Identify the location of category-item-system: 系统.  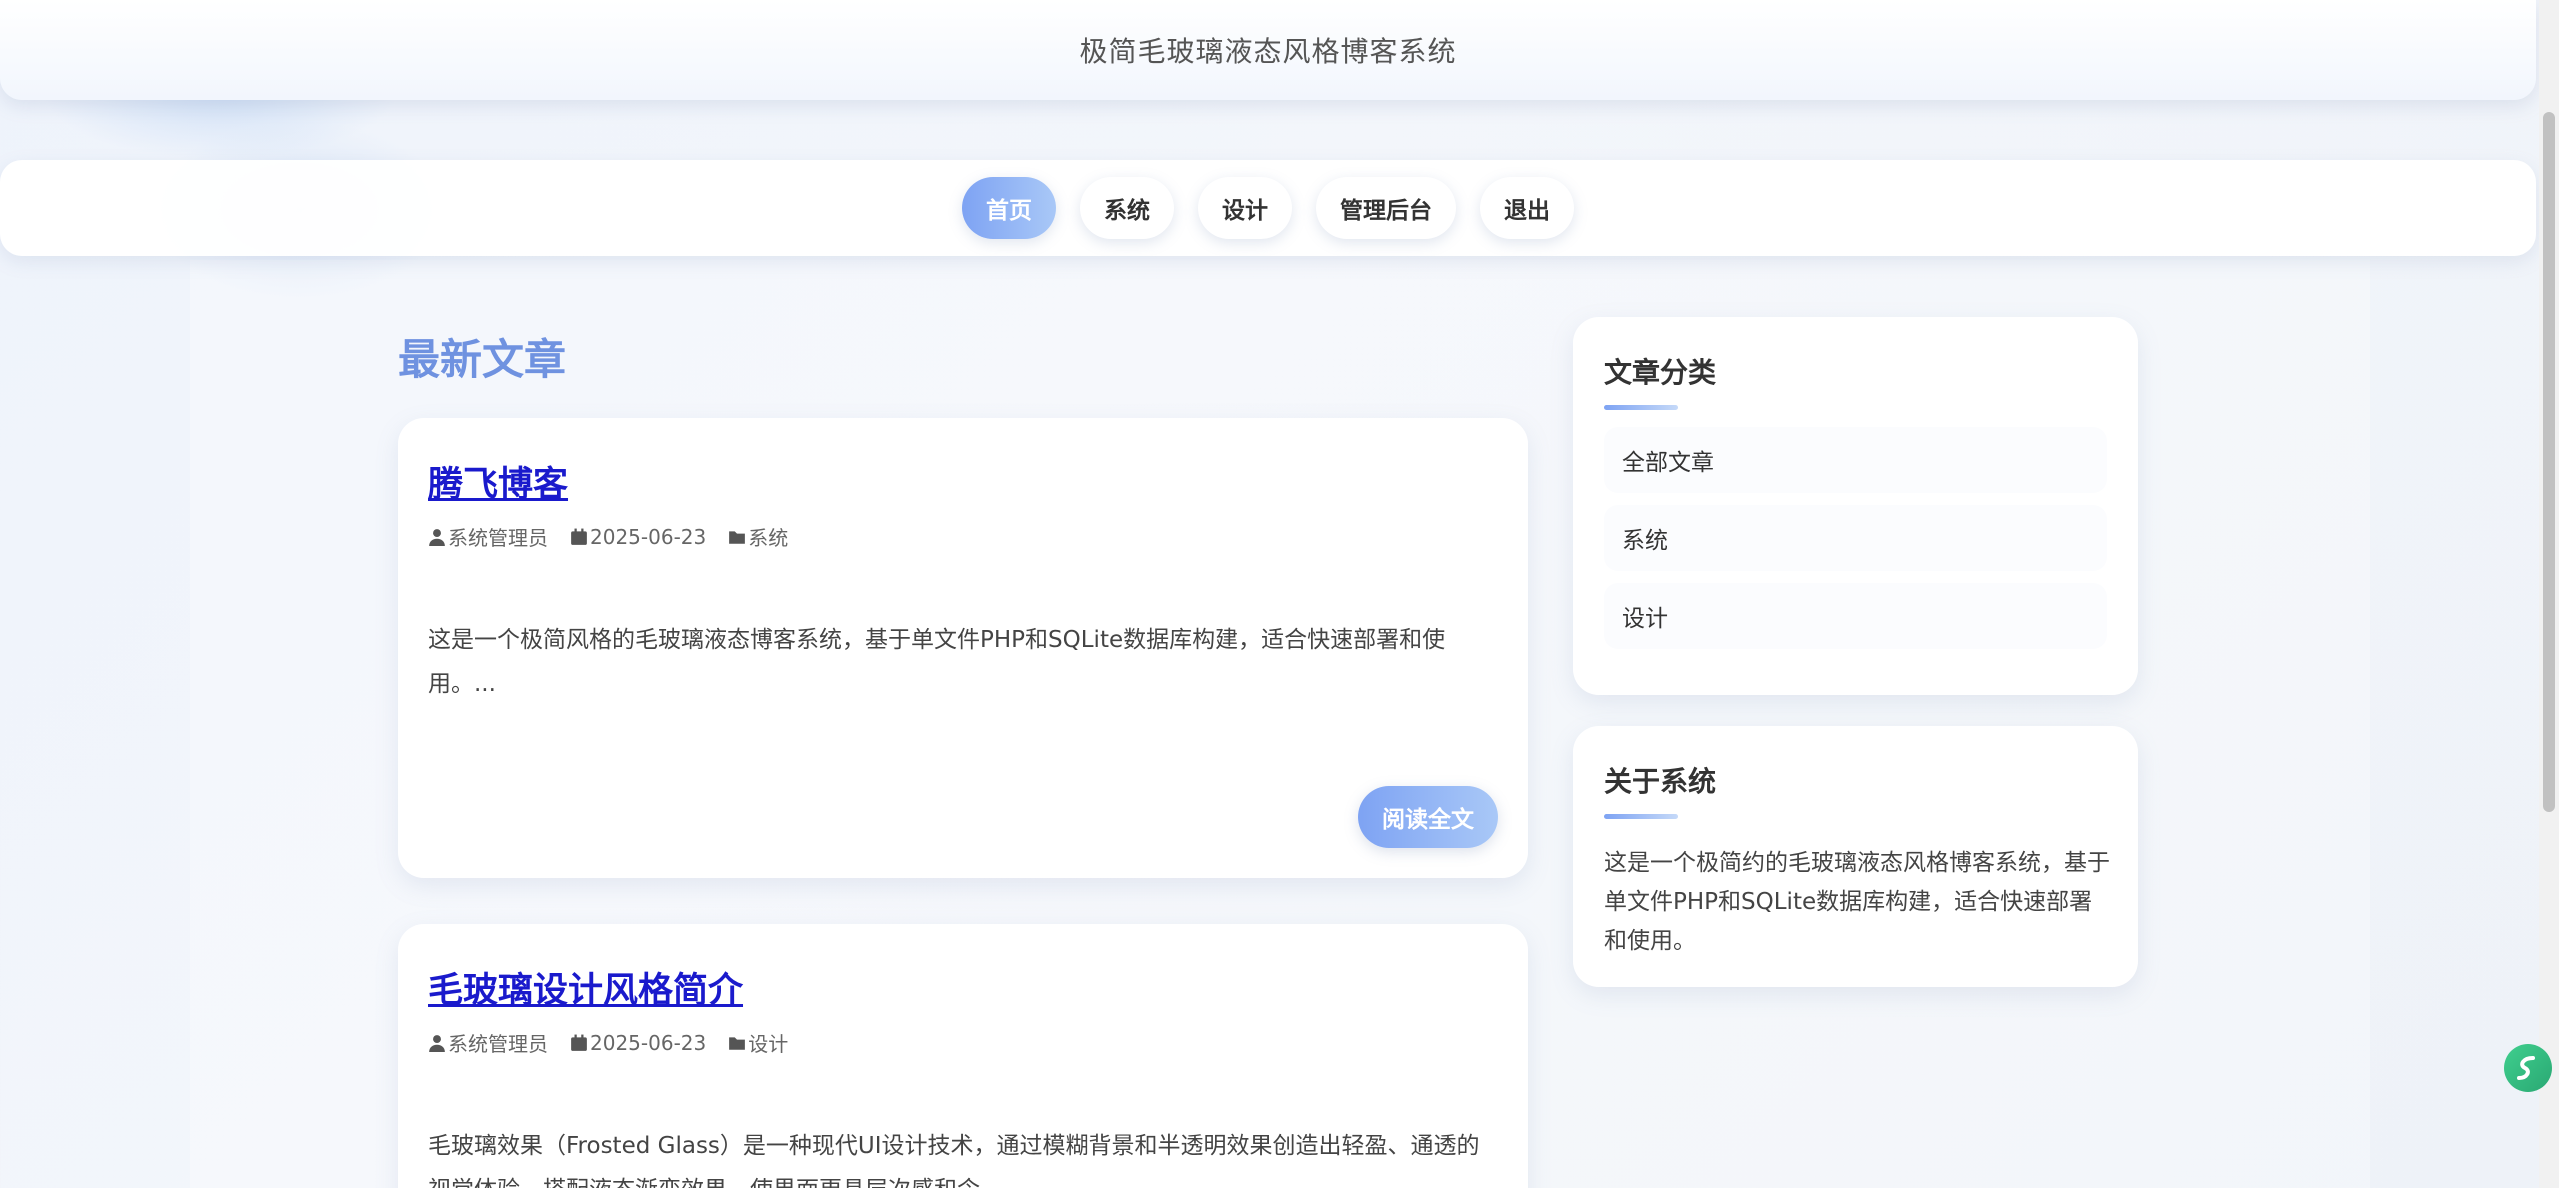
(1855, 538).